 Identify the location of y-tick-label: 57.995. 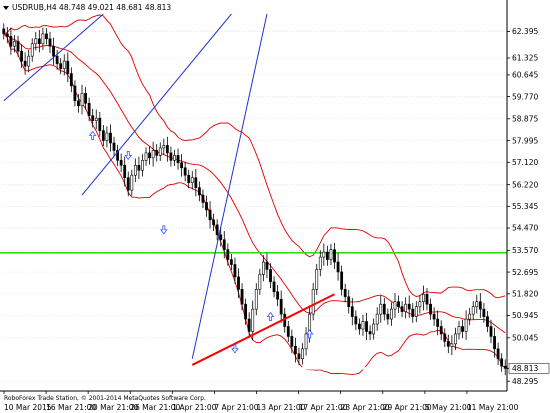
(525, 140).